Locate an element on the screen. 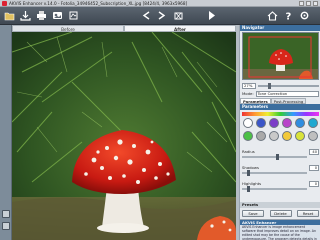 Image resolution: width=320 pixels, height=240 pixels. shadows-label: Shadows is located at coordinates (250, 167).